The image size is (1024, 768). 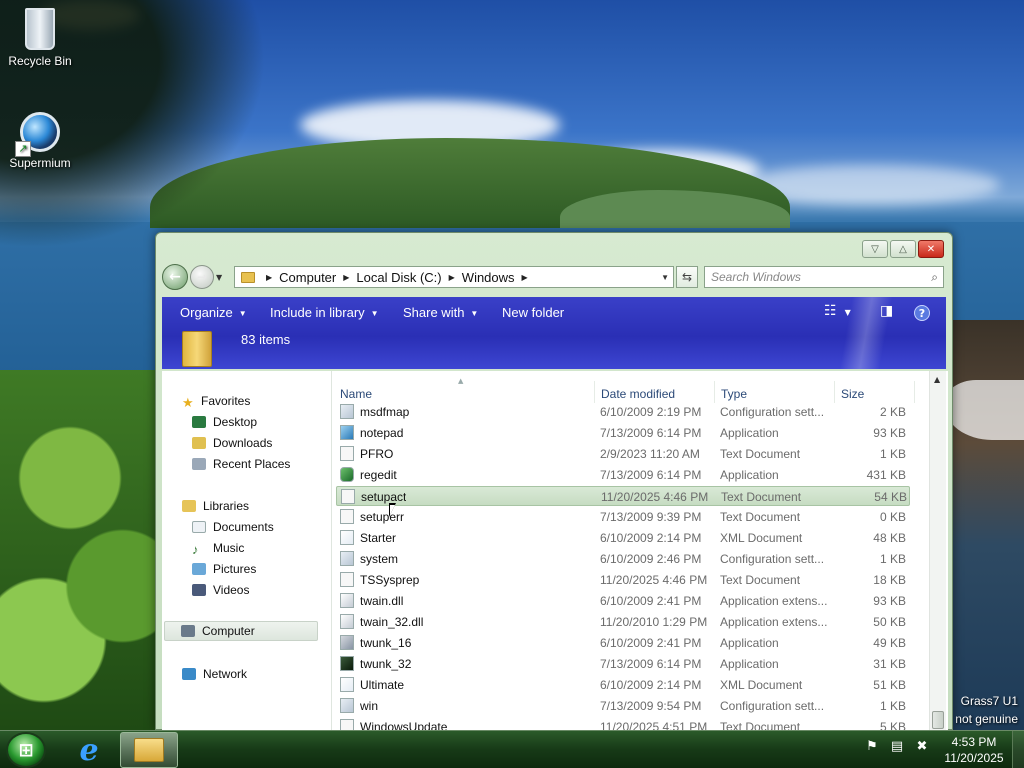 What do you see at coordinates (488, 277) in the screenshot?
I see `breadcrumb-windows: Windows` at bounding box center [488, 277].